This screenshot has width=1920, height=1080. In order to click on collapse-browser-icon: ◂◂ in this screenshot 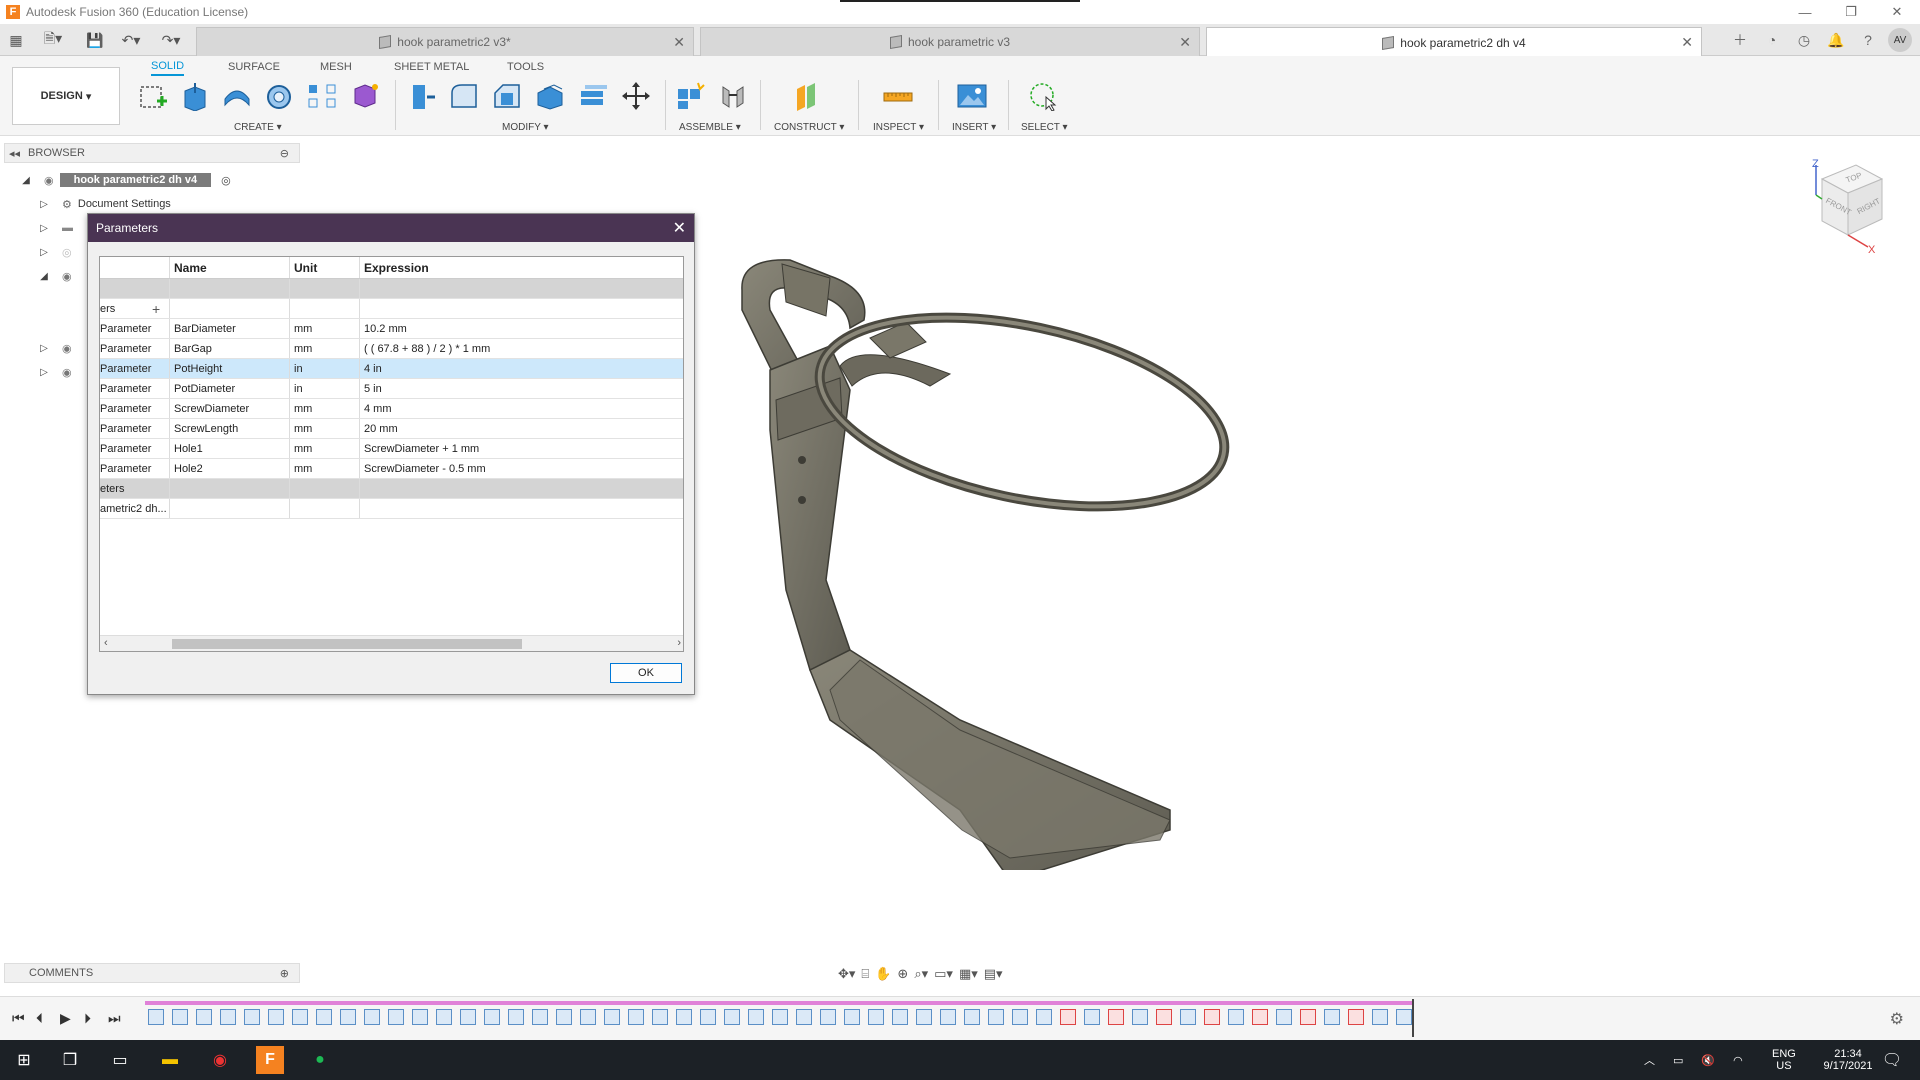, I will do `click(14, 153)`.